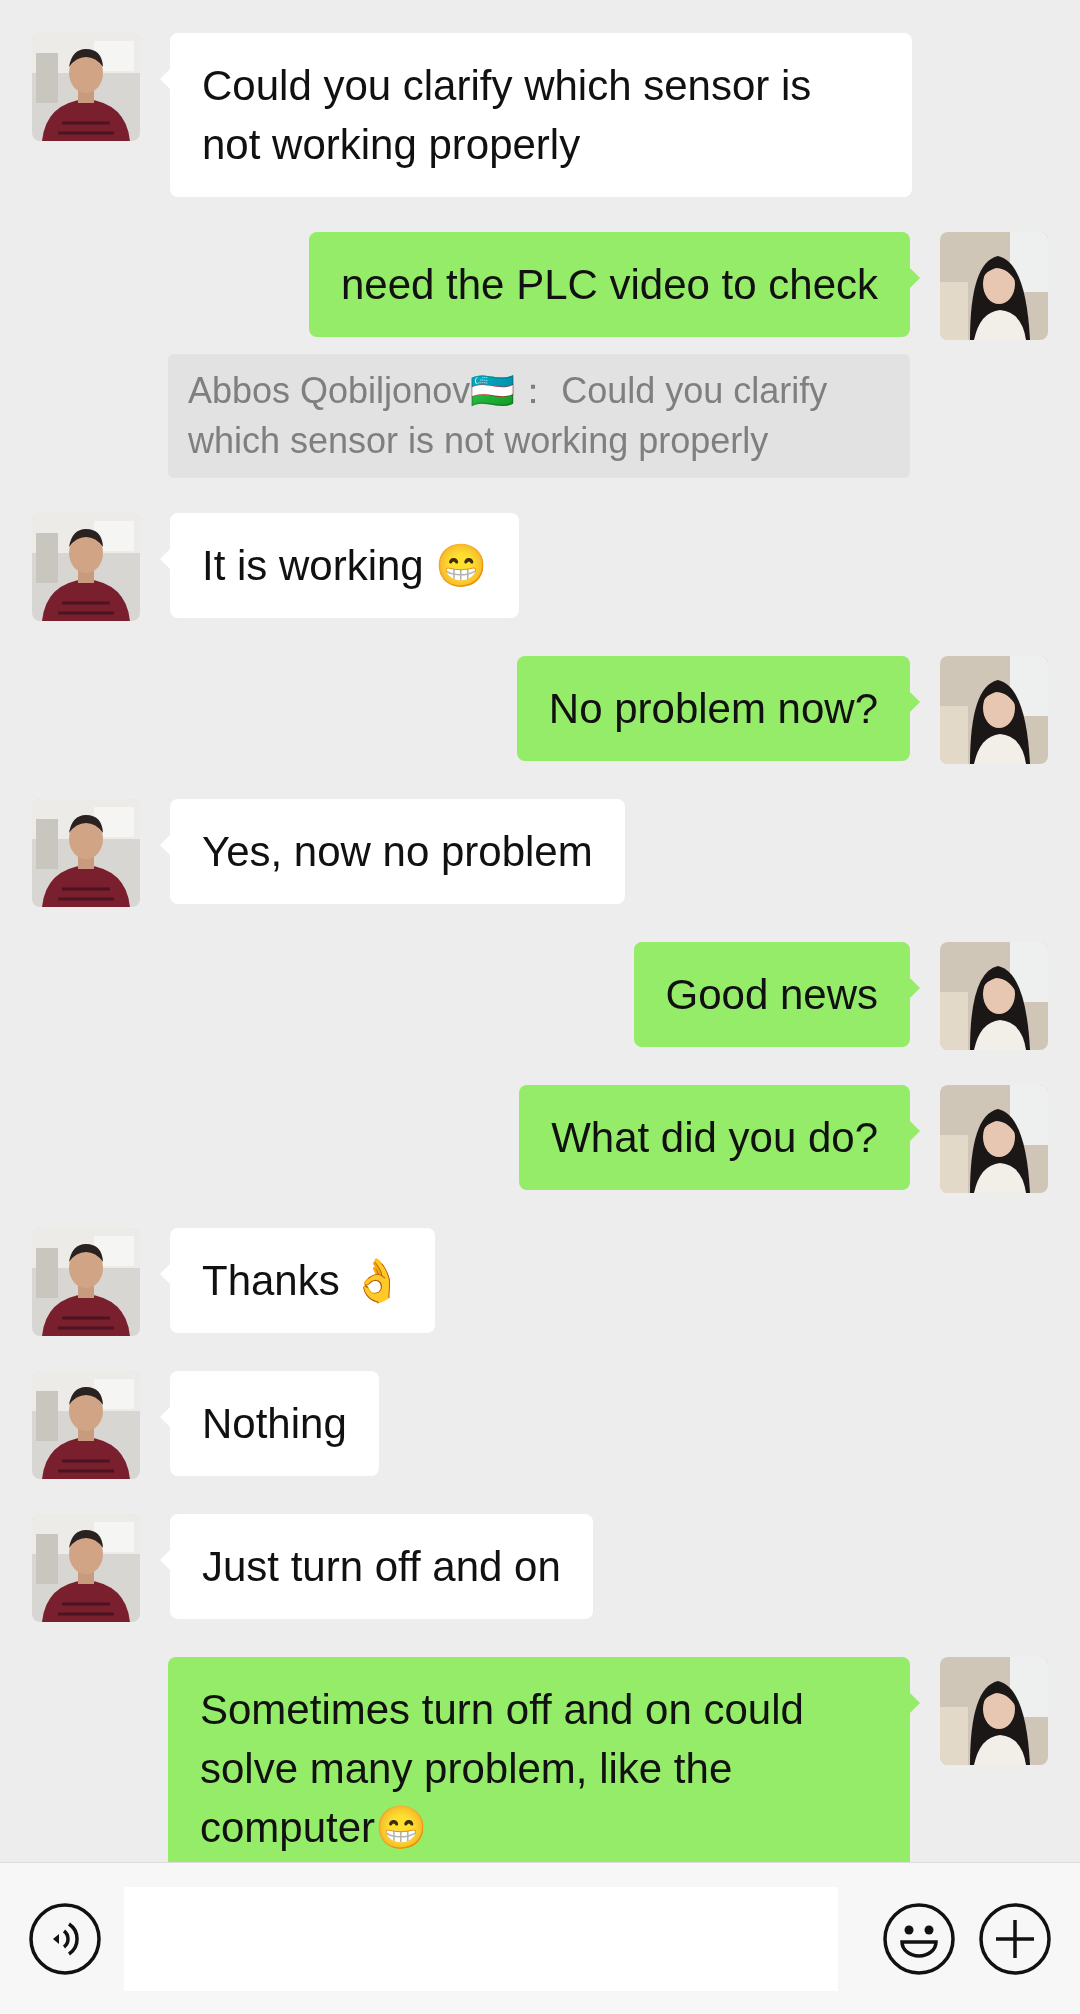  I want to click on quoted-message: Abbos Qobiljonov🇺🇿： Could you clarify which sensor is not working properly, so click(539, 416).